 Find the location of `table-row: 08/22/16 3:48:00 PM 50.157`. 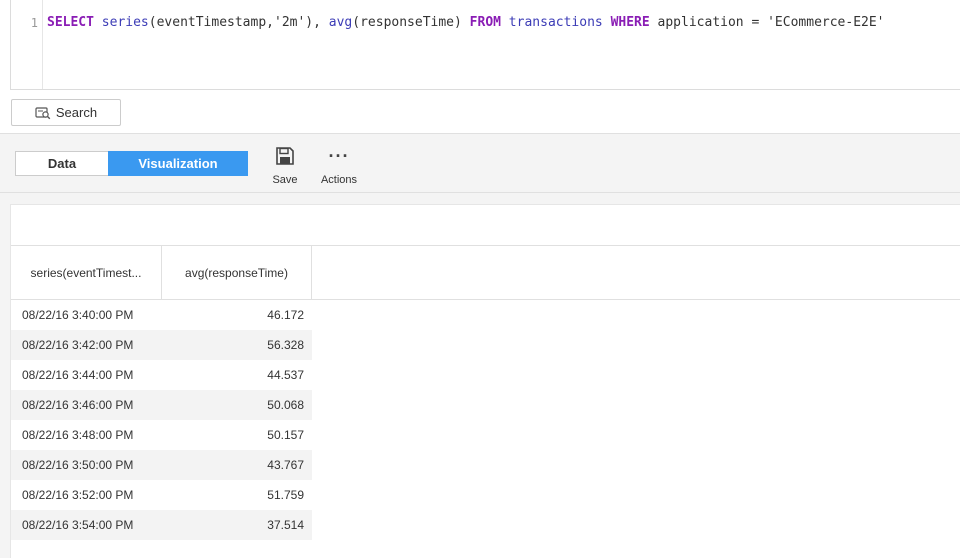

table-row: 08/22/16 3:48:00 PM 50.157 is located at coordinates (161, 435).